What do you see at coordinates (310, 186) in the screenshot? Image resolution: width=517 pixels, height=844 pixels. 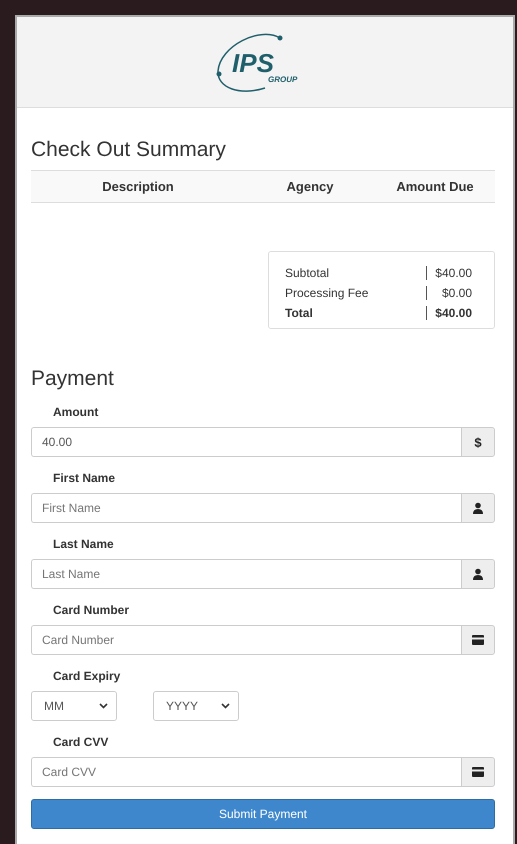 I see `column-header: Agency` at bounding box center [310, 186].